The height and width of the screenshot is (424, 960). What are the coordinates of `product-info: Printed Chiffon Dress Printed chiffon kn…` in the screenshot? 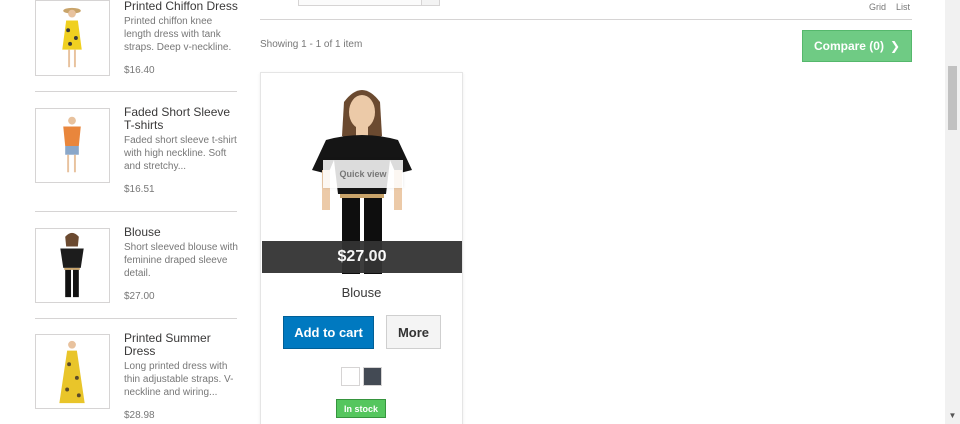 It's located at (181, 27).